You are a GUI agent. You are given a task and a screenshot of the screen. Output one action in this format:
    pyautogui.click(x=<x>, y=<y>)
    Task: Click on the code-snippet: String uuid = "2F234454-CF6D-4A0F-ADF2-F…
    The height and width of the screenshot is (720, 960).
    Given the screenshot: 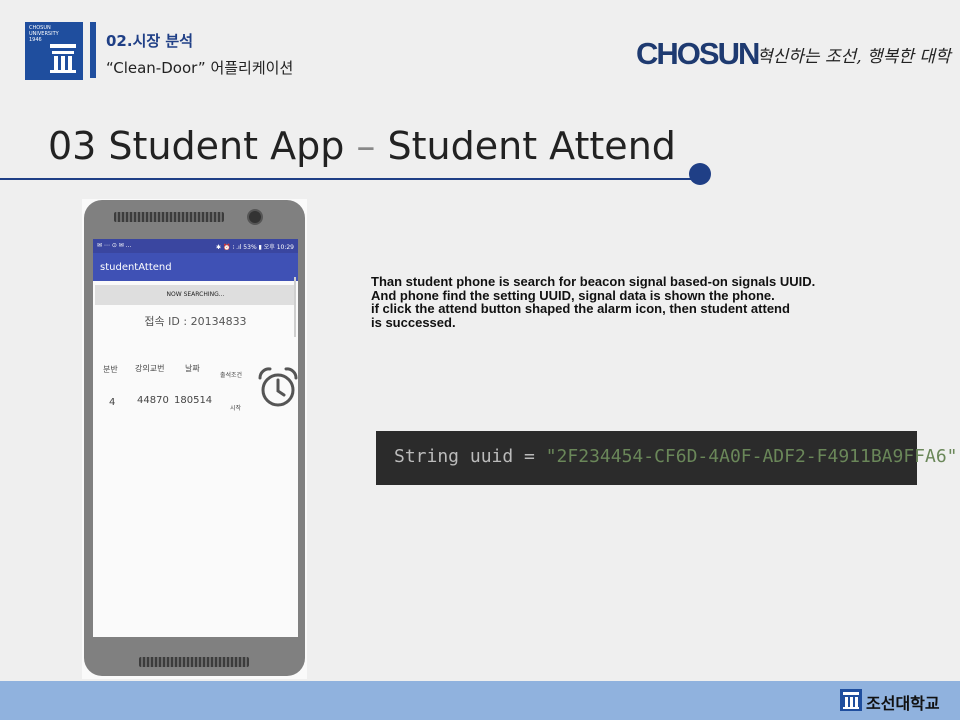 What is the action you would take?
    pyautogui.click(x=668, y=458)
    